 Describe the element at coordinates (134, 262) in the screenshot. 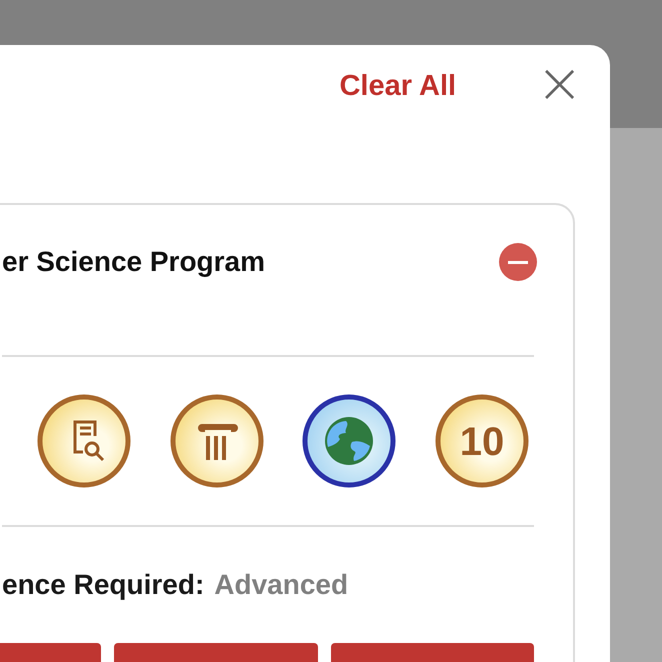

I see `program-title: er Science Program` at that location.